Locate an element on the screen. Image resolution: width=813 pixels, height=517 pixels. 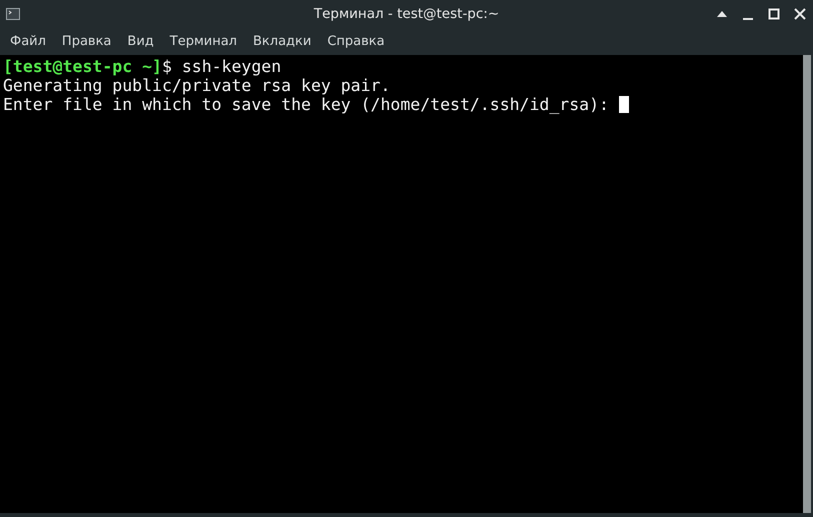
terminal-icon is located at coordinates (13, 14).